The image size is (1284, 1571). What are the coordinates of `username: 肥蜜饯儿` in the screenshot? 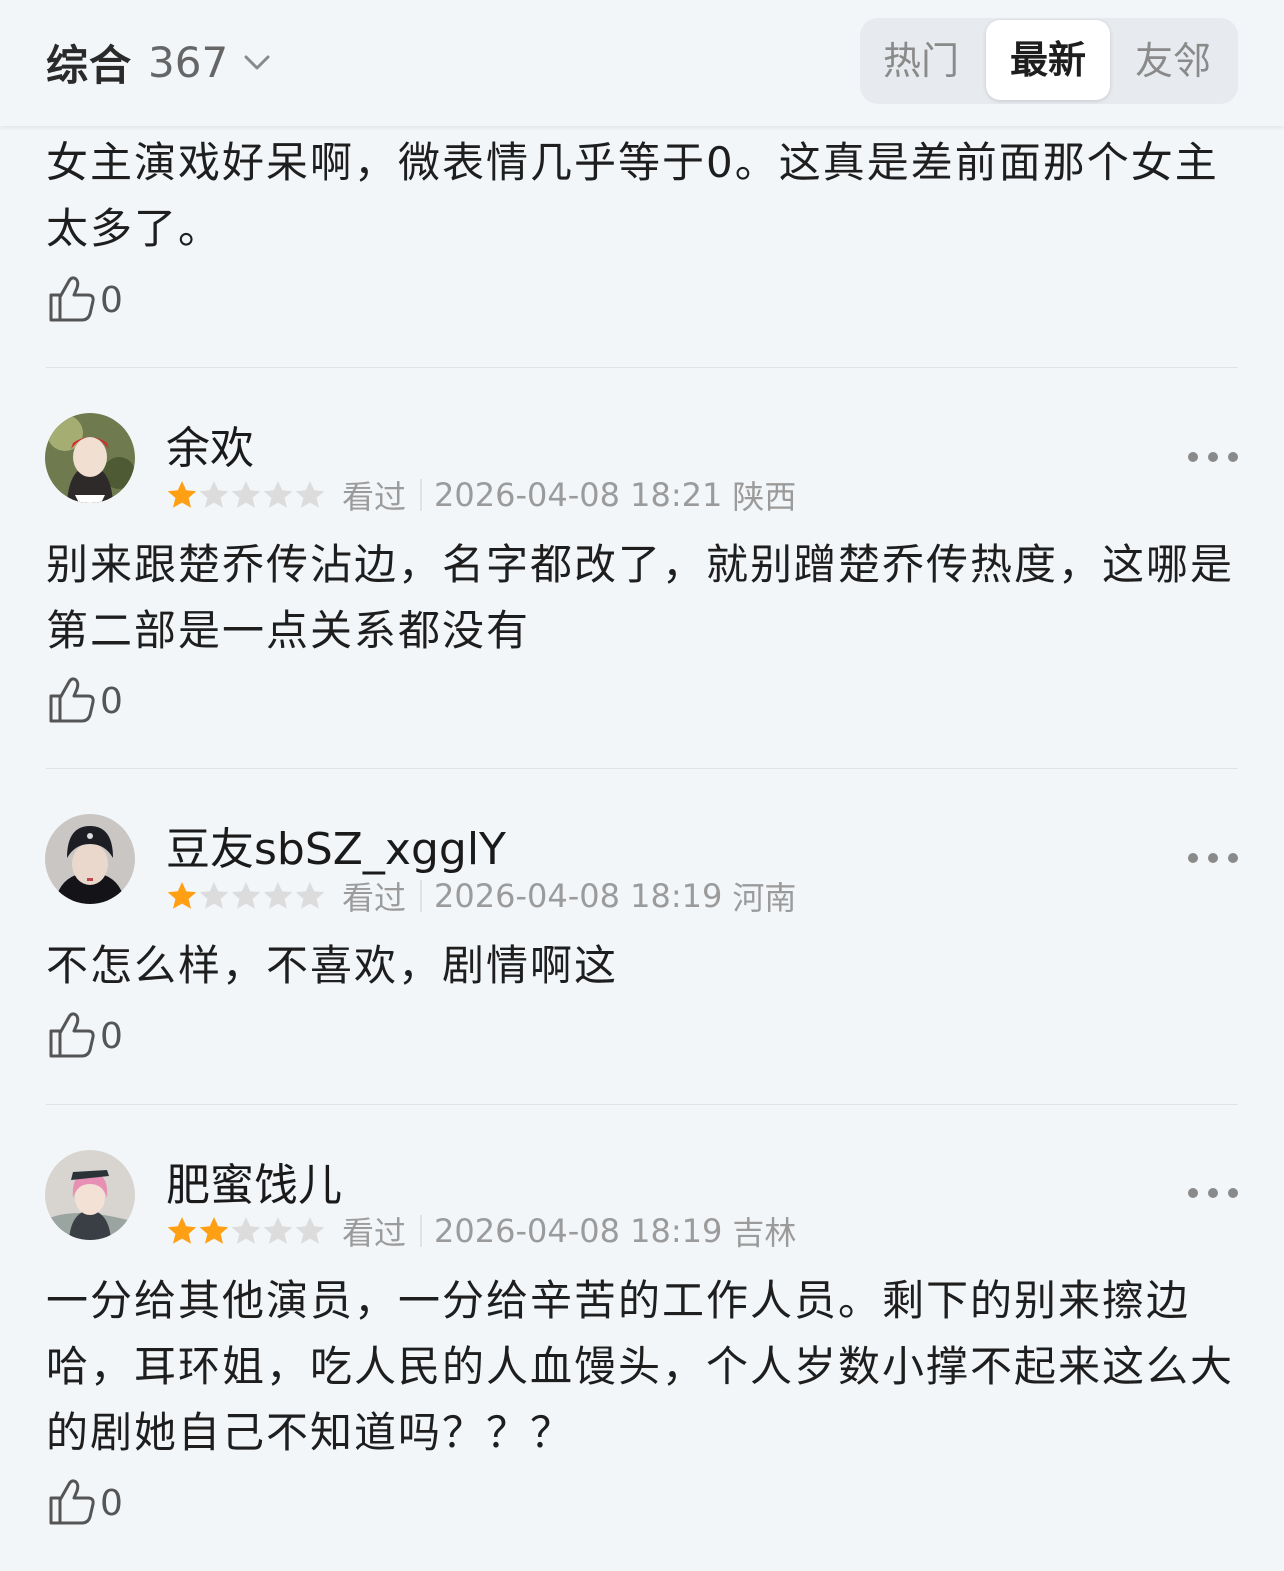 It's located at (254, 1181).